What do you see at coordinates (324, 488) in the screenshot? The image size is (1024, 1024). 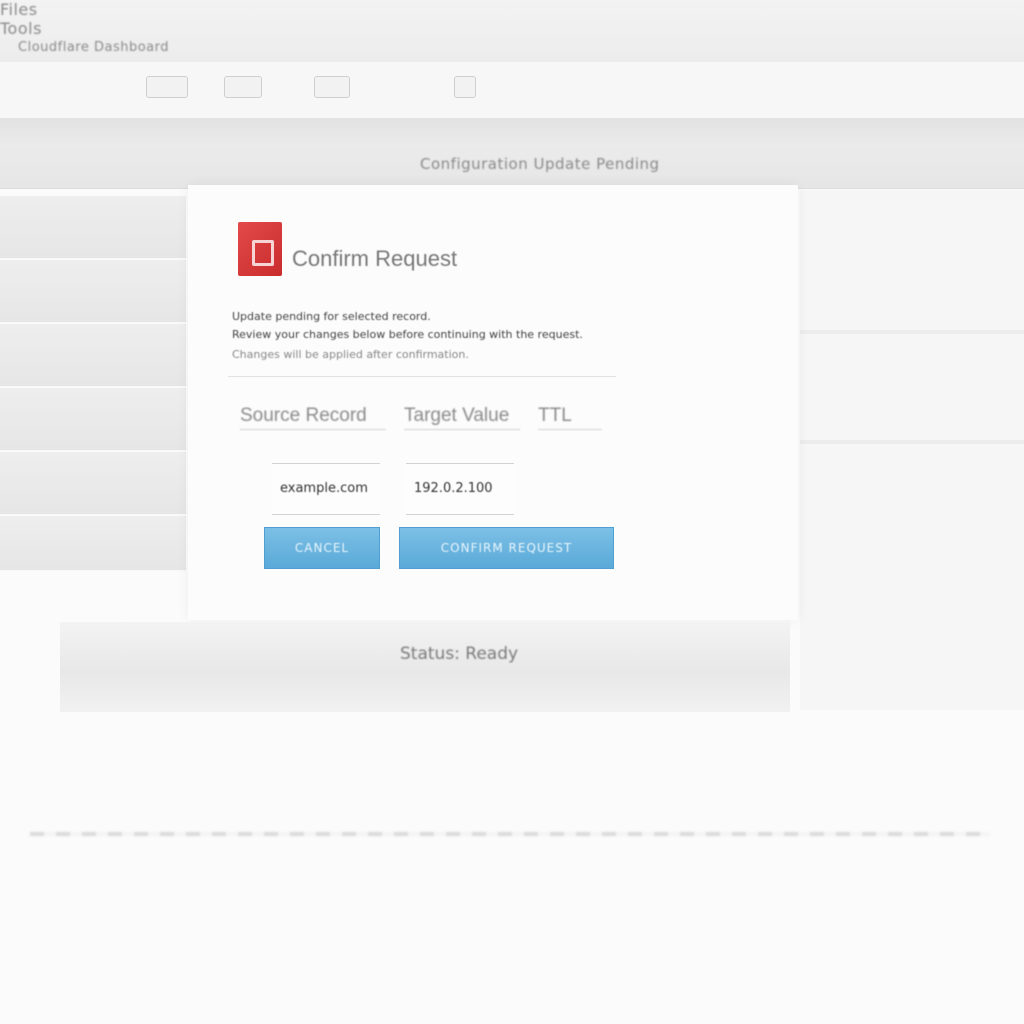 I see `source-record-value: example.com` at bounding box center [324, 488].